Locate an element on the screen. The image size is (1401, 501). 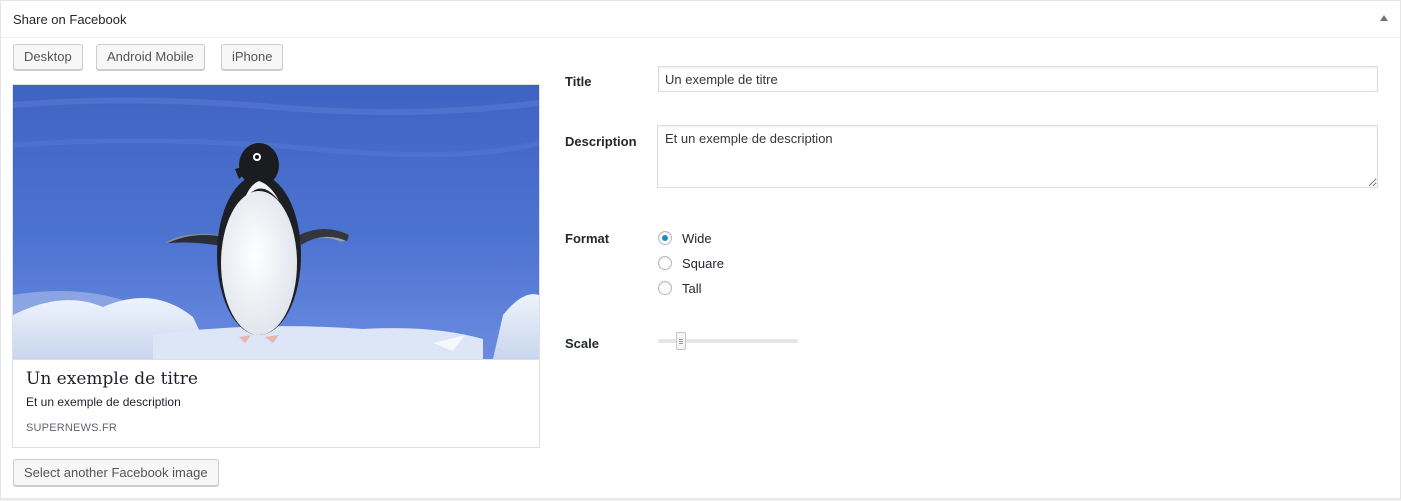
format-option-label: Square is located at coordinates (703, 263).